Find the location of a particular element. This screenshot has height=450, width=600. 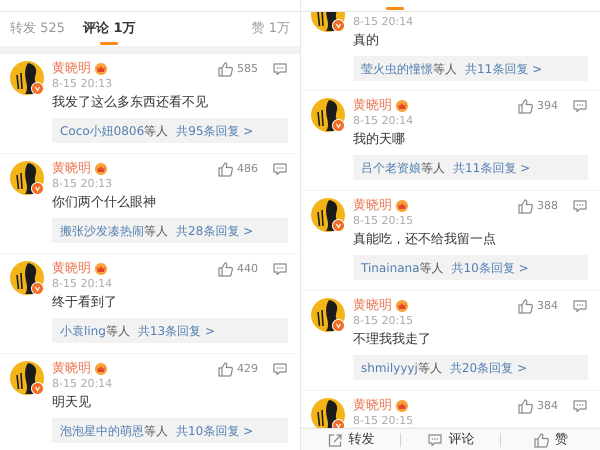

tab: 赞 1万 is located at coordinates (271, 29).